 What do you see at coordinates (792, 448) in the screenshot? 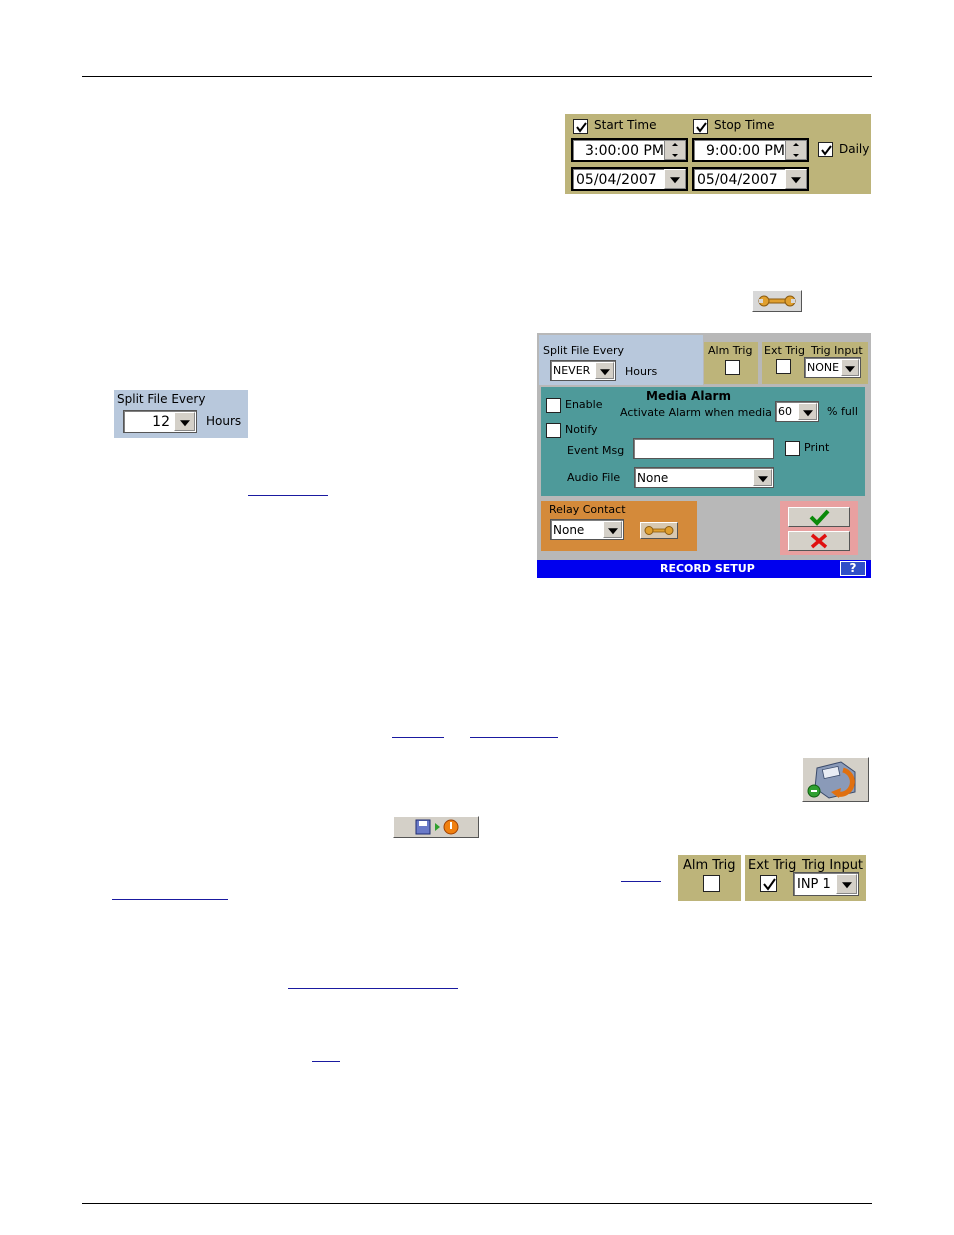
I see `print-checkbox` at bounding box center [792, 448].